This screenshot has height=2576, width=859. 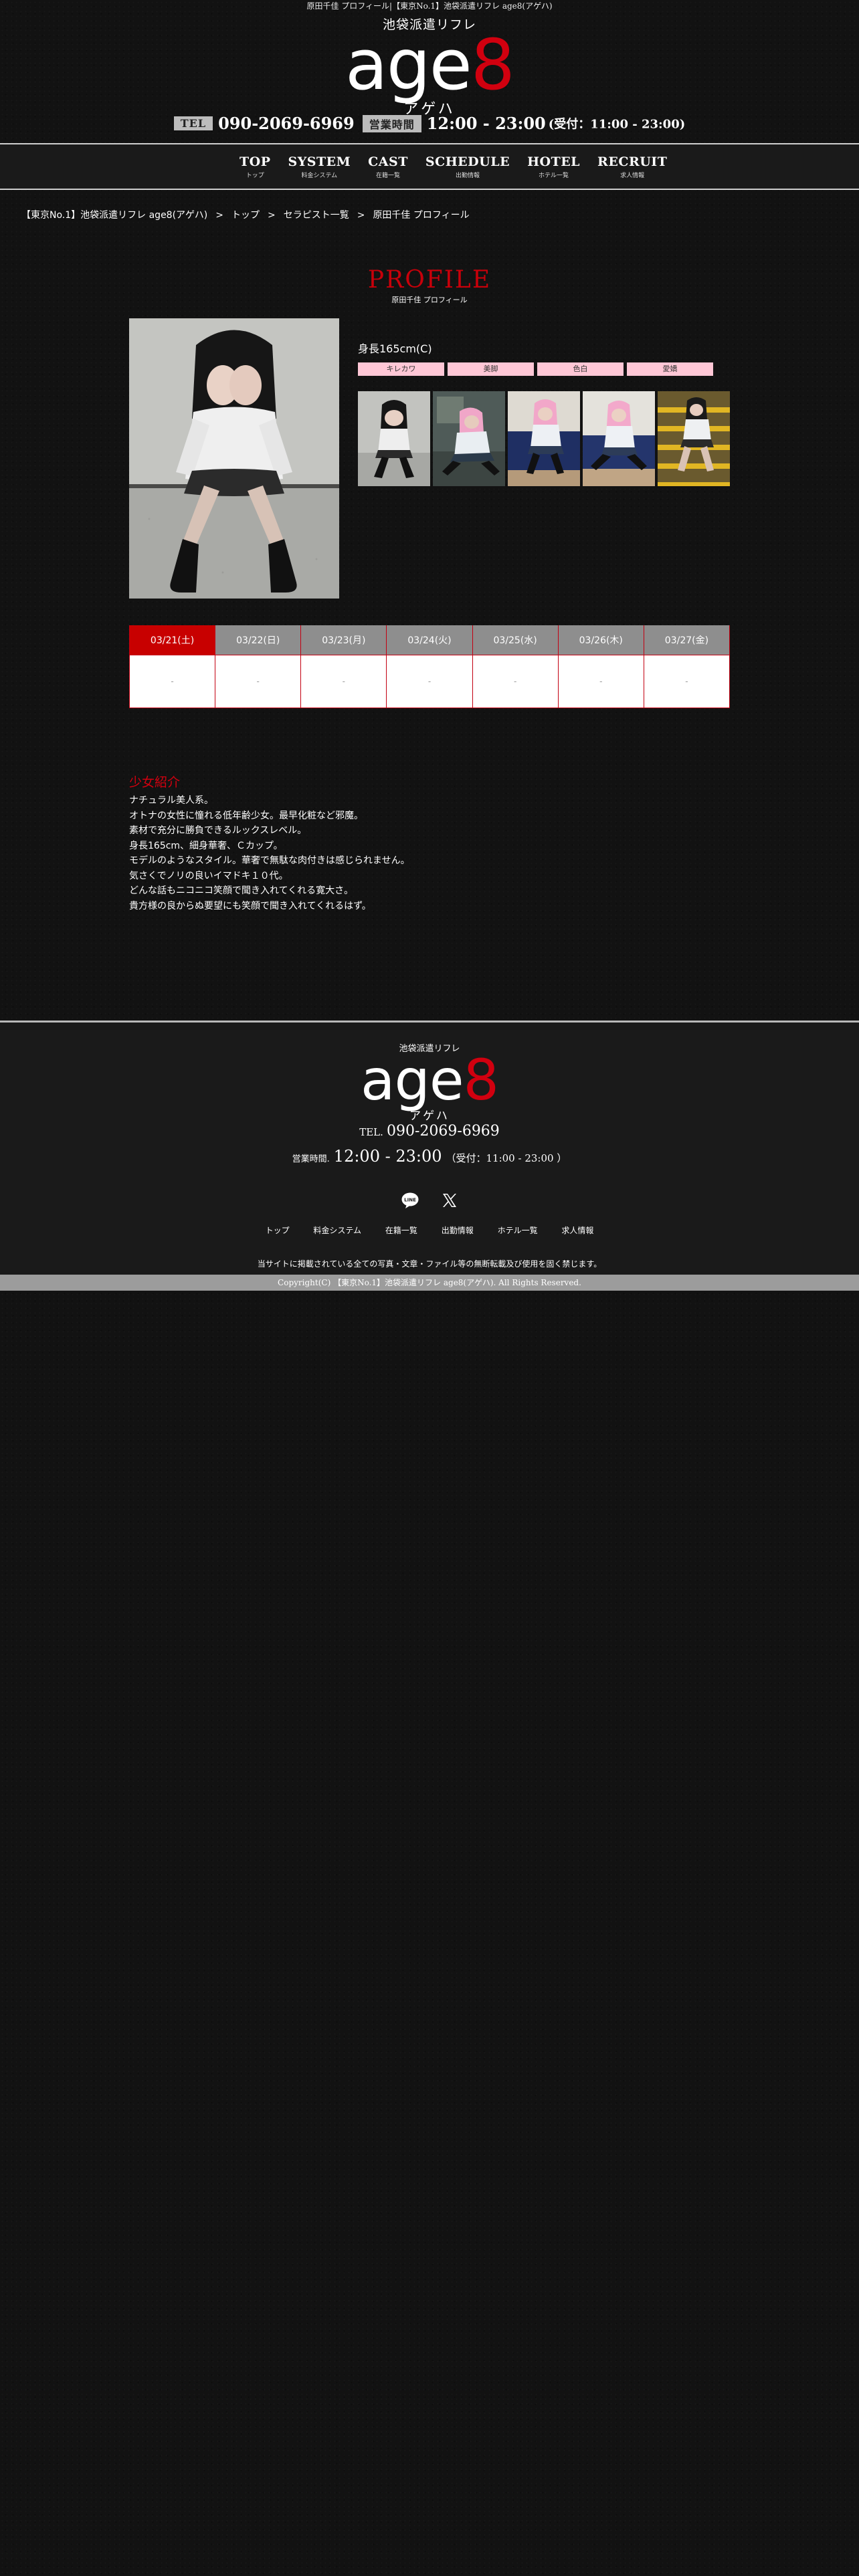 I want to click on footer-logo-wordmark: age8, so click(x=429, y=1080).